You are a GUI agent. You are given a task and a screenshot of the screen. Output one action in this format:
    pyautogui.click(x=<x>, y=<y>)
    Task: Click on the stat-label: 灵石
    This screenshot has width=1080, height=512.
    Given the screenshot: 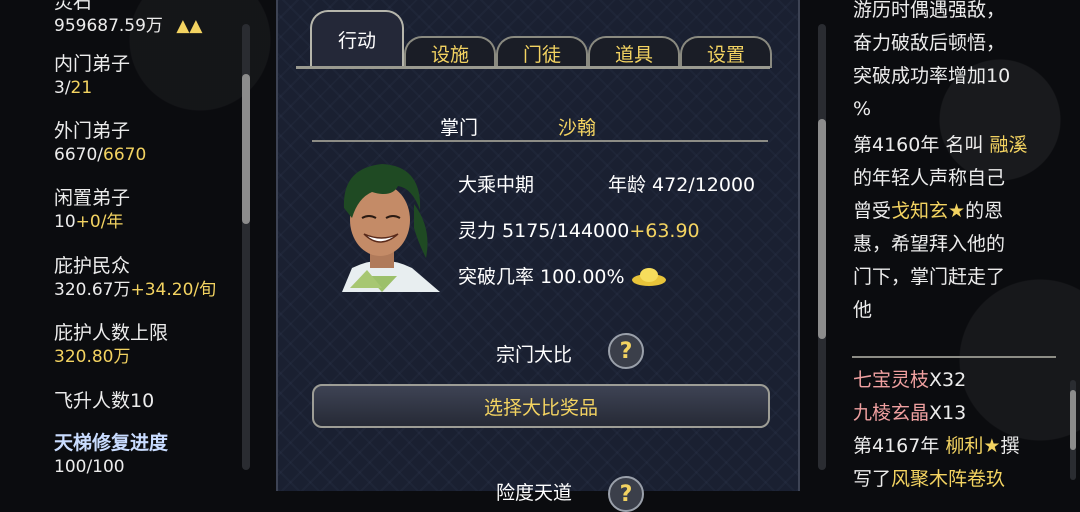 What is the action you would take?
    pyautogui.click(x=73, y=6)
    